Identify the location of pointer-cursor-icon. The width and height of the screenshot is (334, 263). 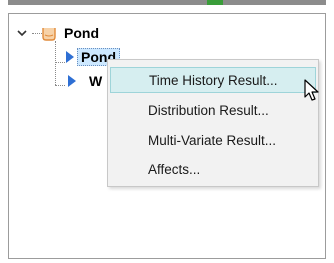
(312, 92).